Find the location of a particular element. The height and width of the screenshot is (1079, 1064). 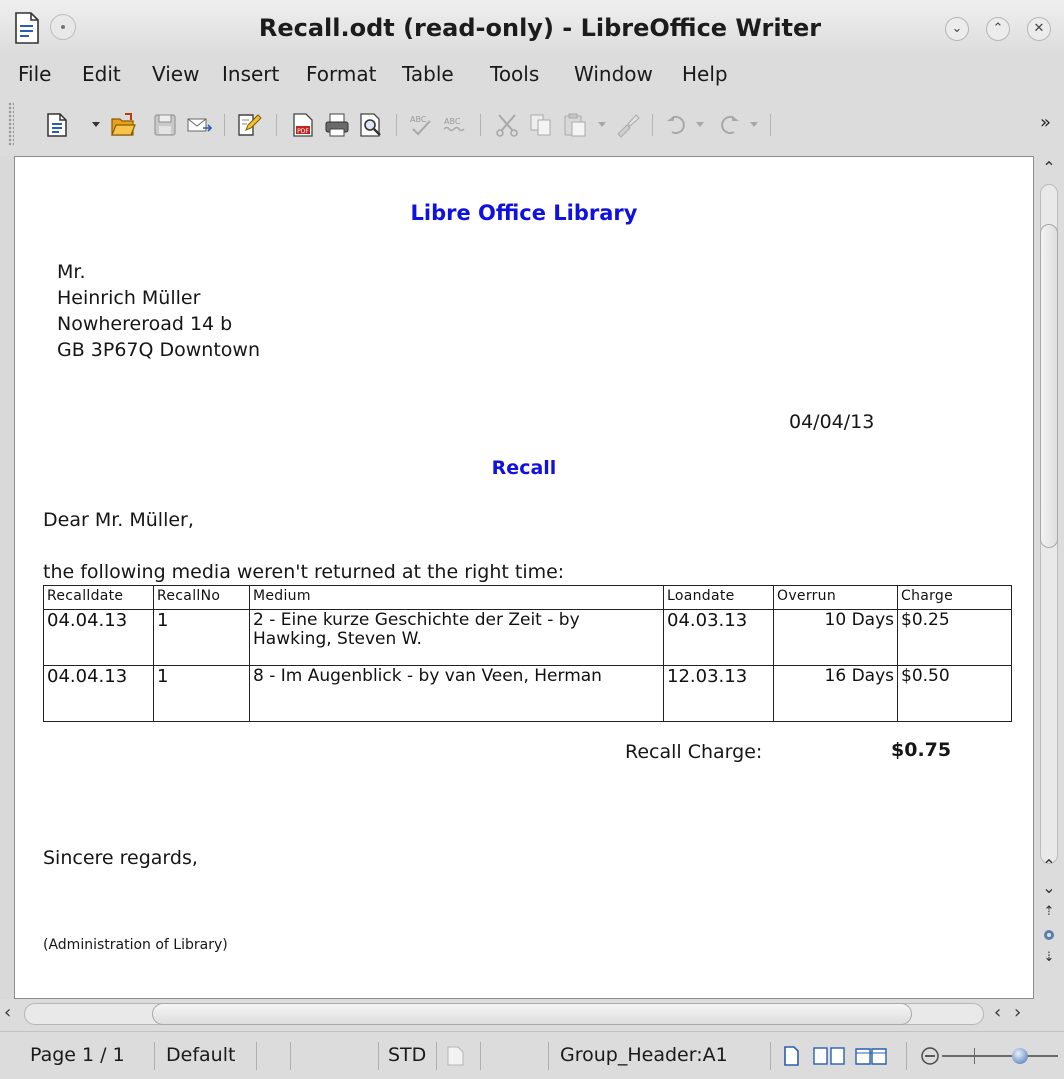

scroll-down-icon: ⌄ is located at coordinates (1049, 887).